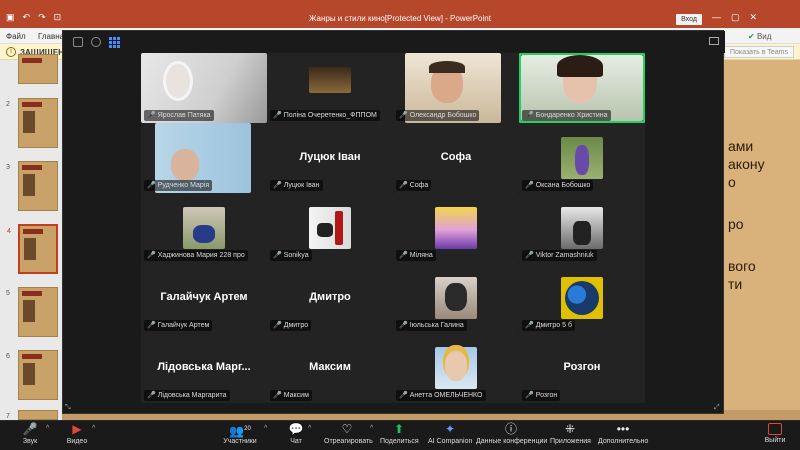 The width and height of the screenshot is (800, 450). I want to click on slide-thumbnail, so click(38, 69).